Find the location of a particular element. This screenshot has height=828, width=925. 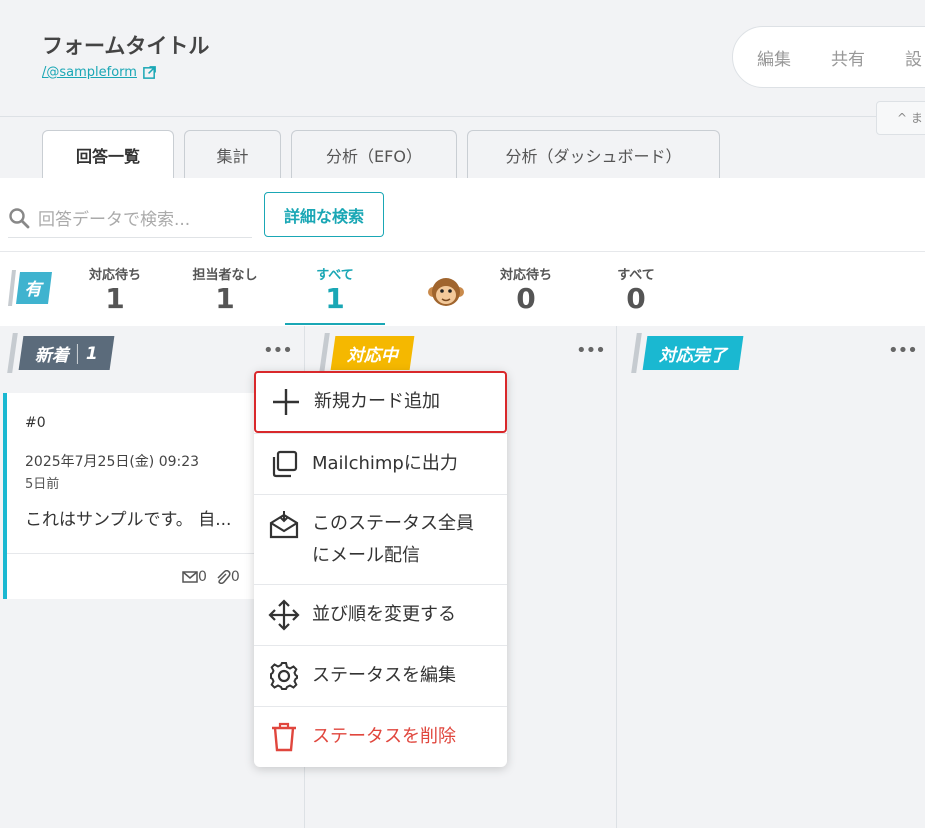

menu-reorder: 並び順を変更する is located at coordinates (380, 614).